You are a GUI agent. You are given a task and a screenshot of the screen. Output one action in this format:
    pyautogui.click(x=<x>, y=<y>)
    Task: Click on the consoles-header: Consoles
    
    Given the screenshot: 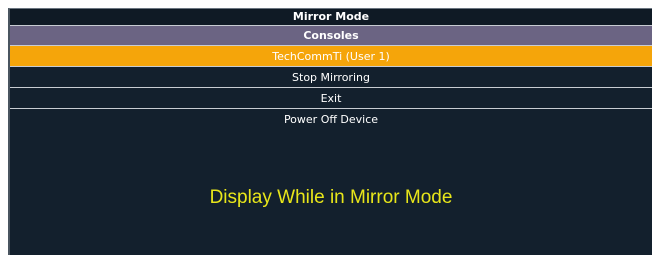 What is the action you would take?
    pyautogui.click(x=331, y=36)
    